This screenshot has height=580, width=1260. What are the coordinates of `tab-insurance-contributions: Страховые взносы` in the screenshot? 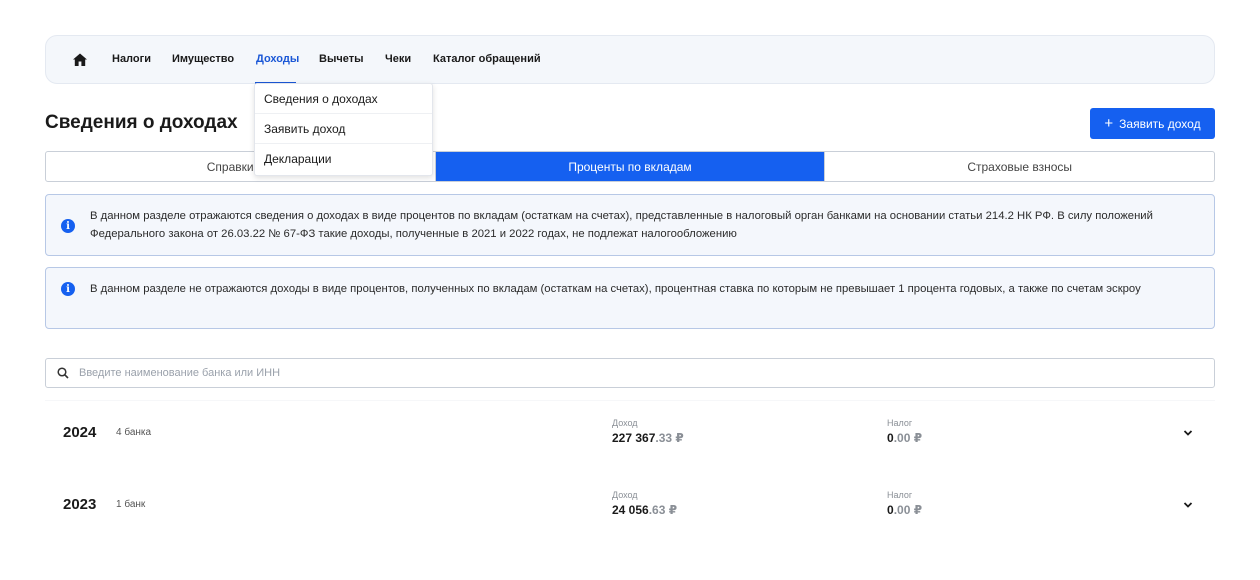 It's located at (1019, 166).